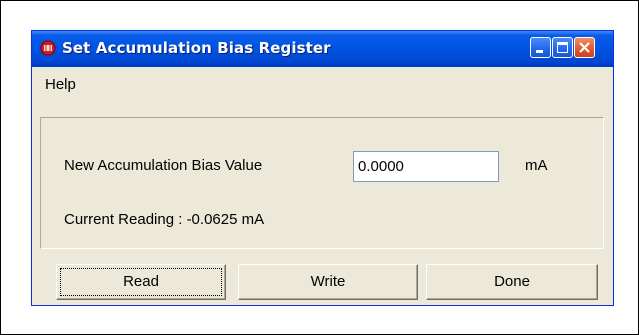  What do you see at coordinates (163, 165) in the screenshot?
I see `bias-value-label: New Accumulation Bias Value` at bounding box center [163, 165].